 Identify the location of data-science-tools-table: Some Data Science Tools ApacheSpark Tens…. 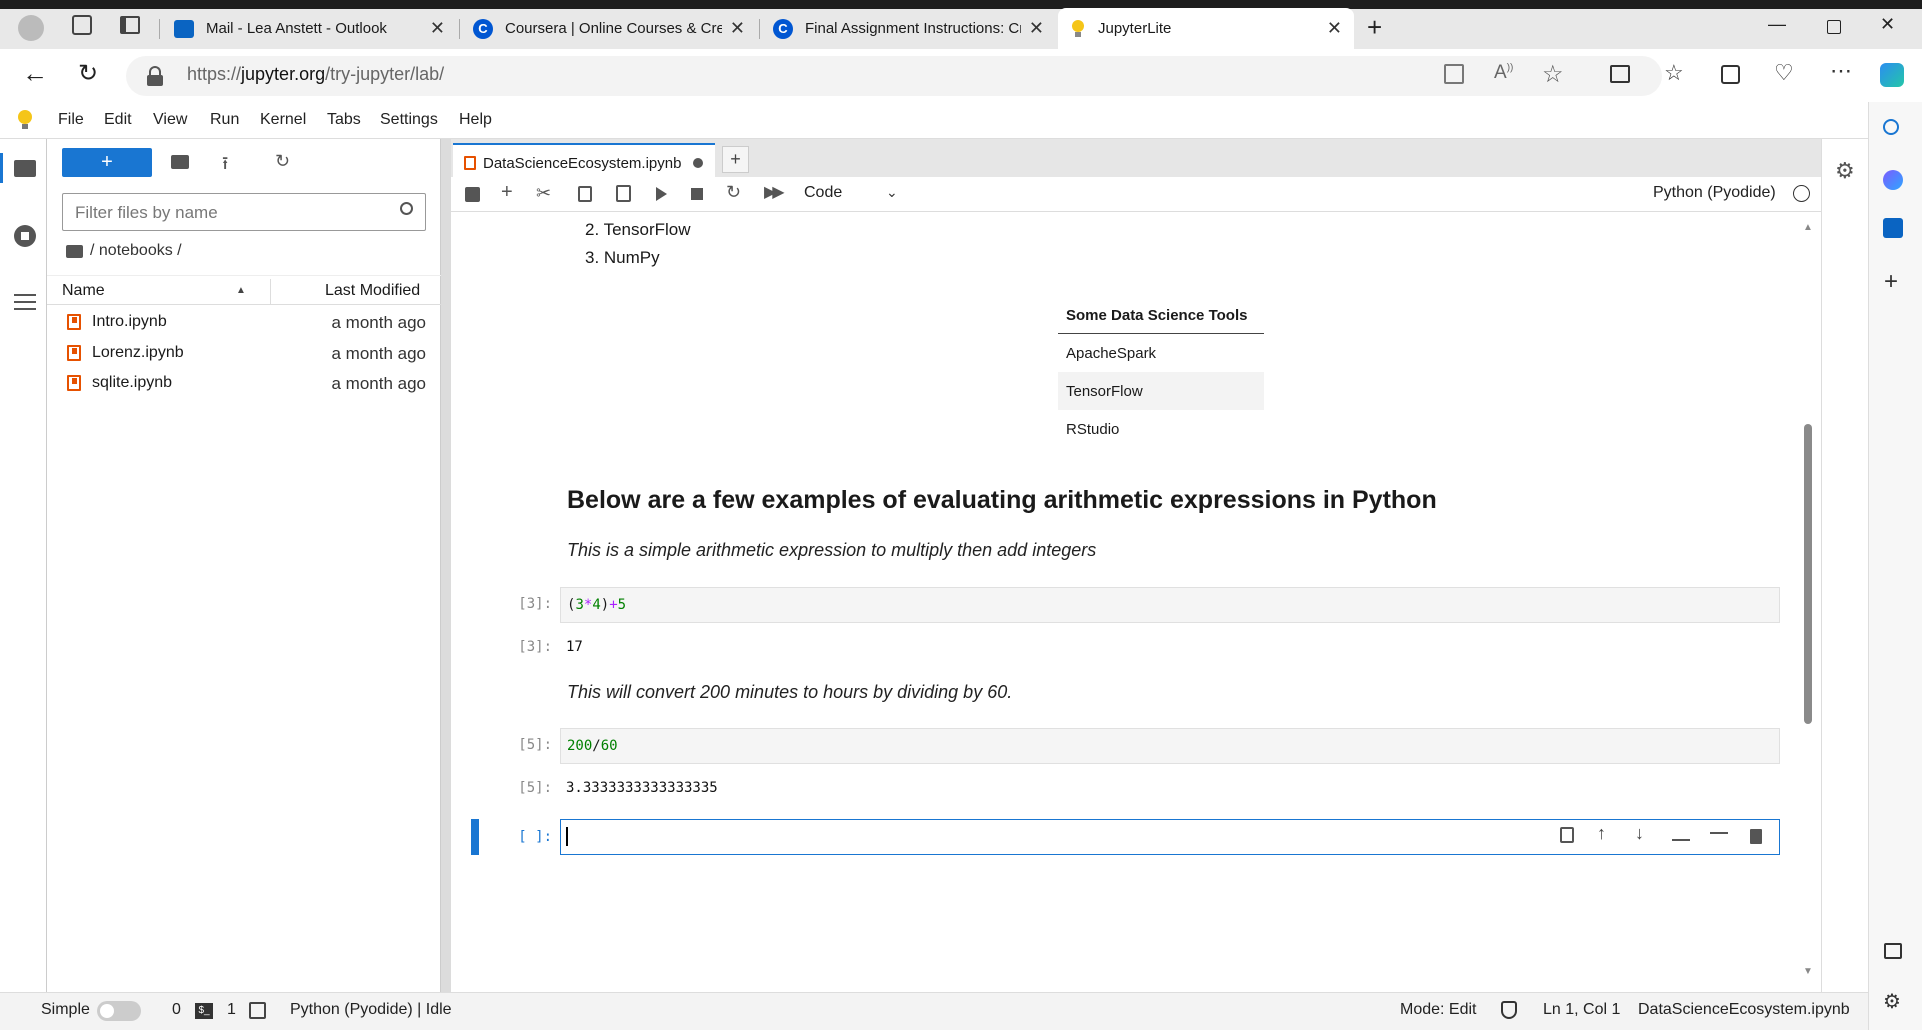
(1161, 372).